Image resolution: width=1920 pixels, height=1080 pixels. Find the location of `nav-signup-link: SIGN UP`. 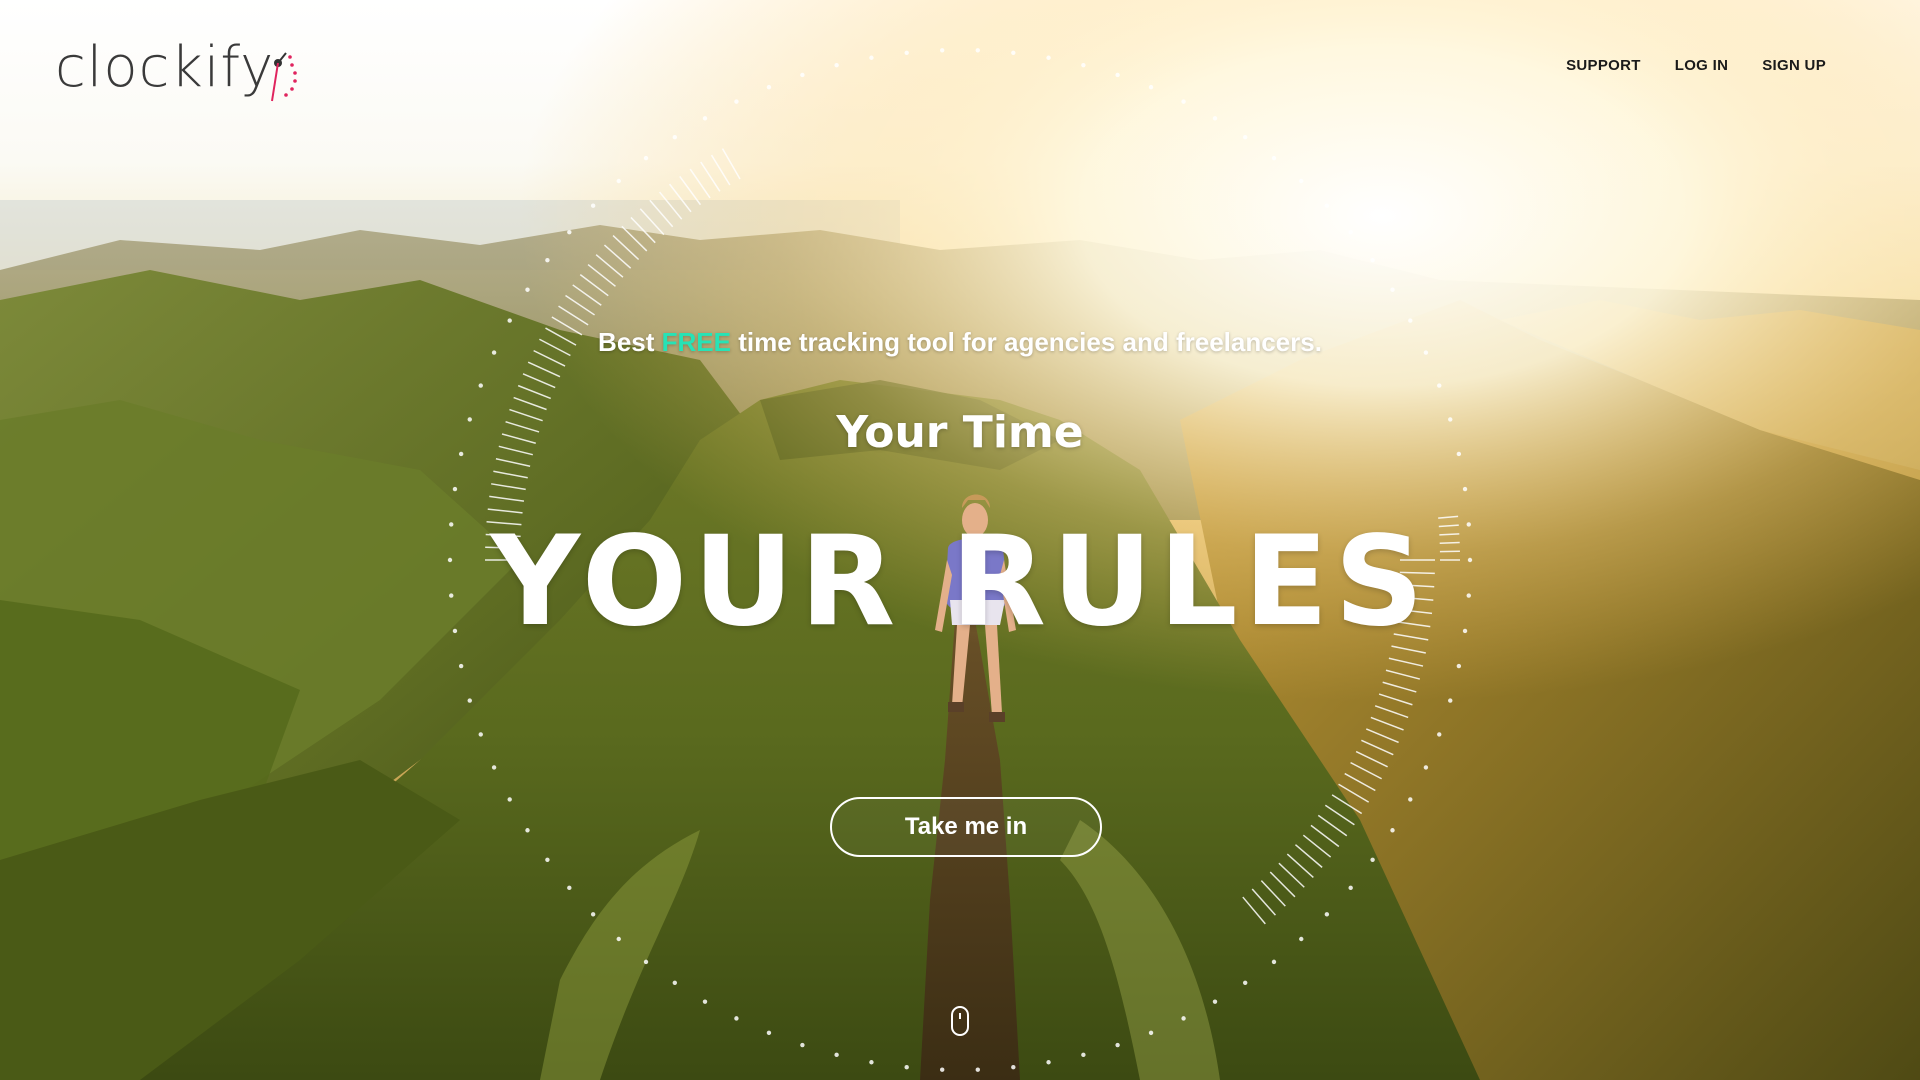

nav-signup-link: SIGN UP is located at coordinates (1794, 65).